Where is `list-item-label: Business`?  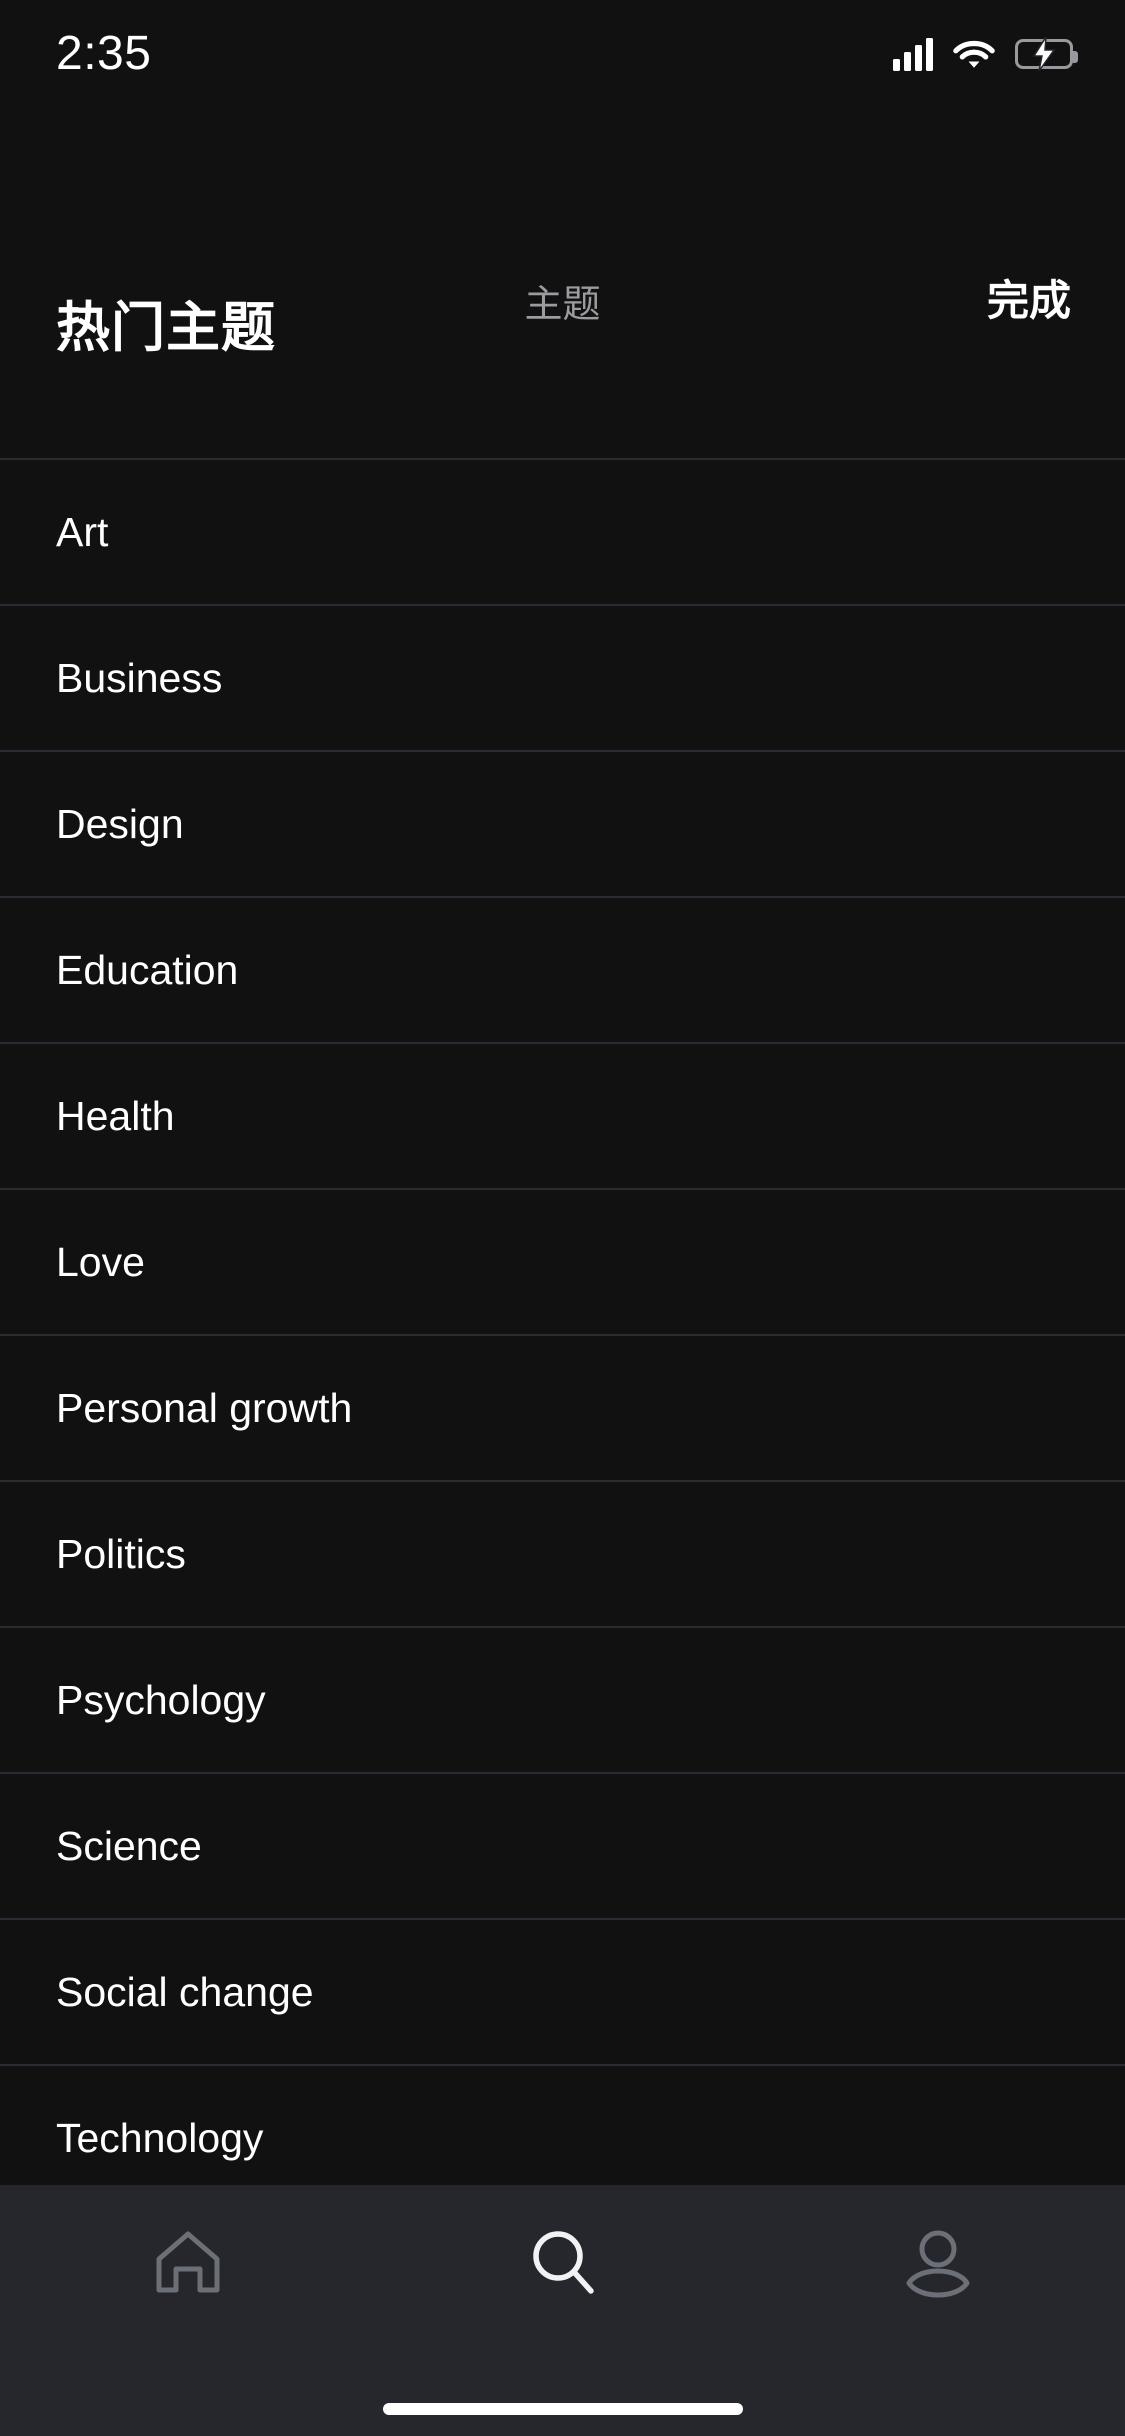
list-item-label: Business is located at coordinates (139, 677).